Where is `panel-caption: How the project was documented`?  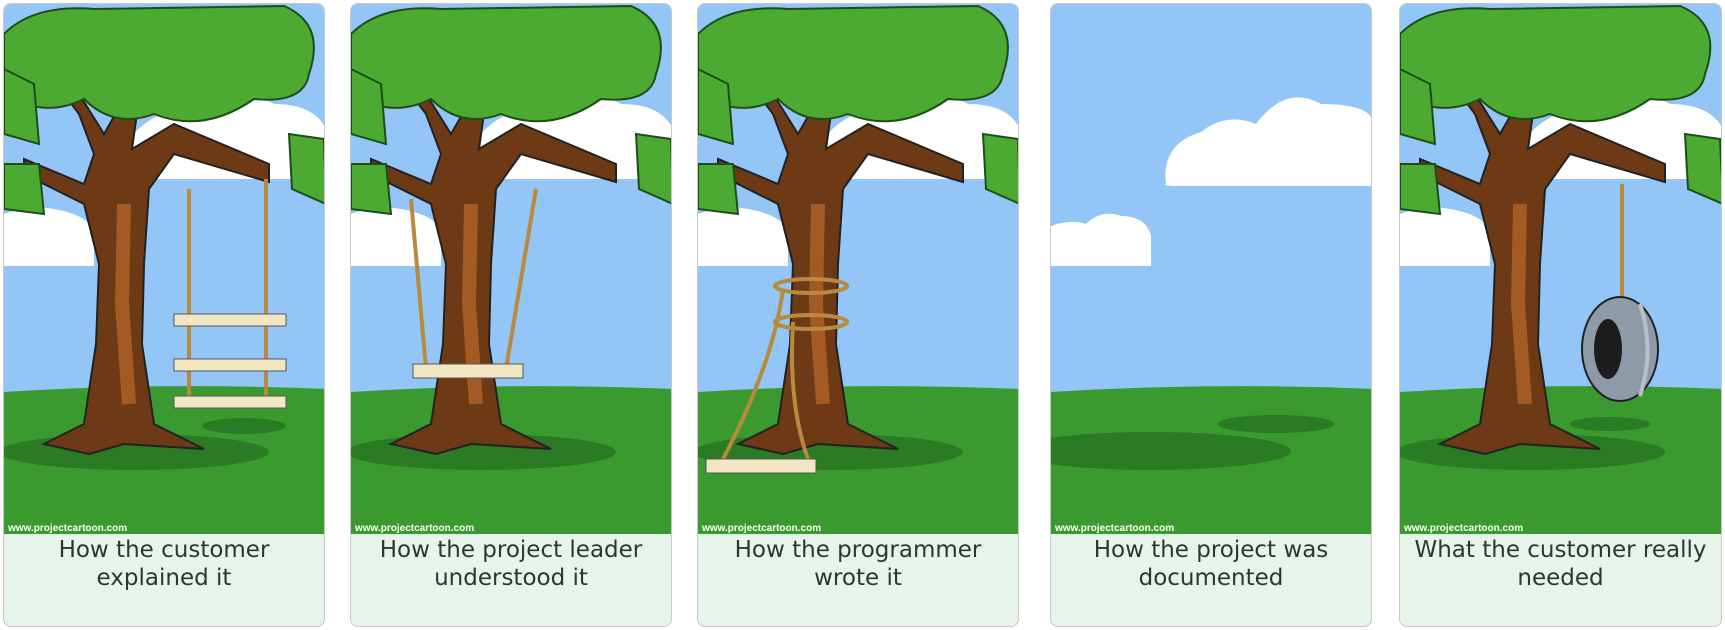 panel-caption: How the project was documented is located at coordinates (1211, 564).